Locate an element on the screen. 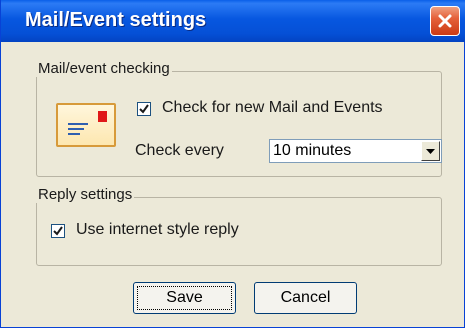  save-button: Save is located at coordinates (184, 298).